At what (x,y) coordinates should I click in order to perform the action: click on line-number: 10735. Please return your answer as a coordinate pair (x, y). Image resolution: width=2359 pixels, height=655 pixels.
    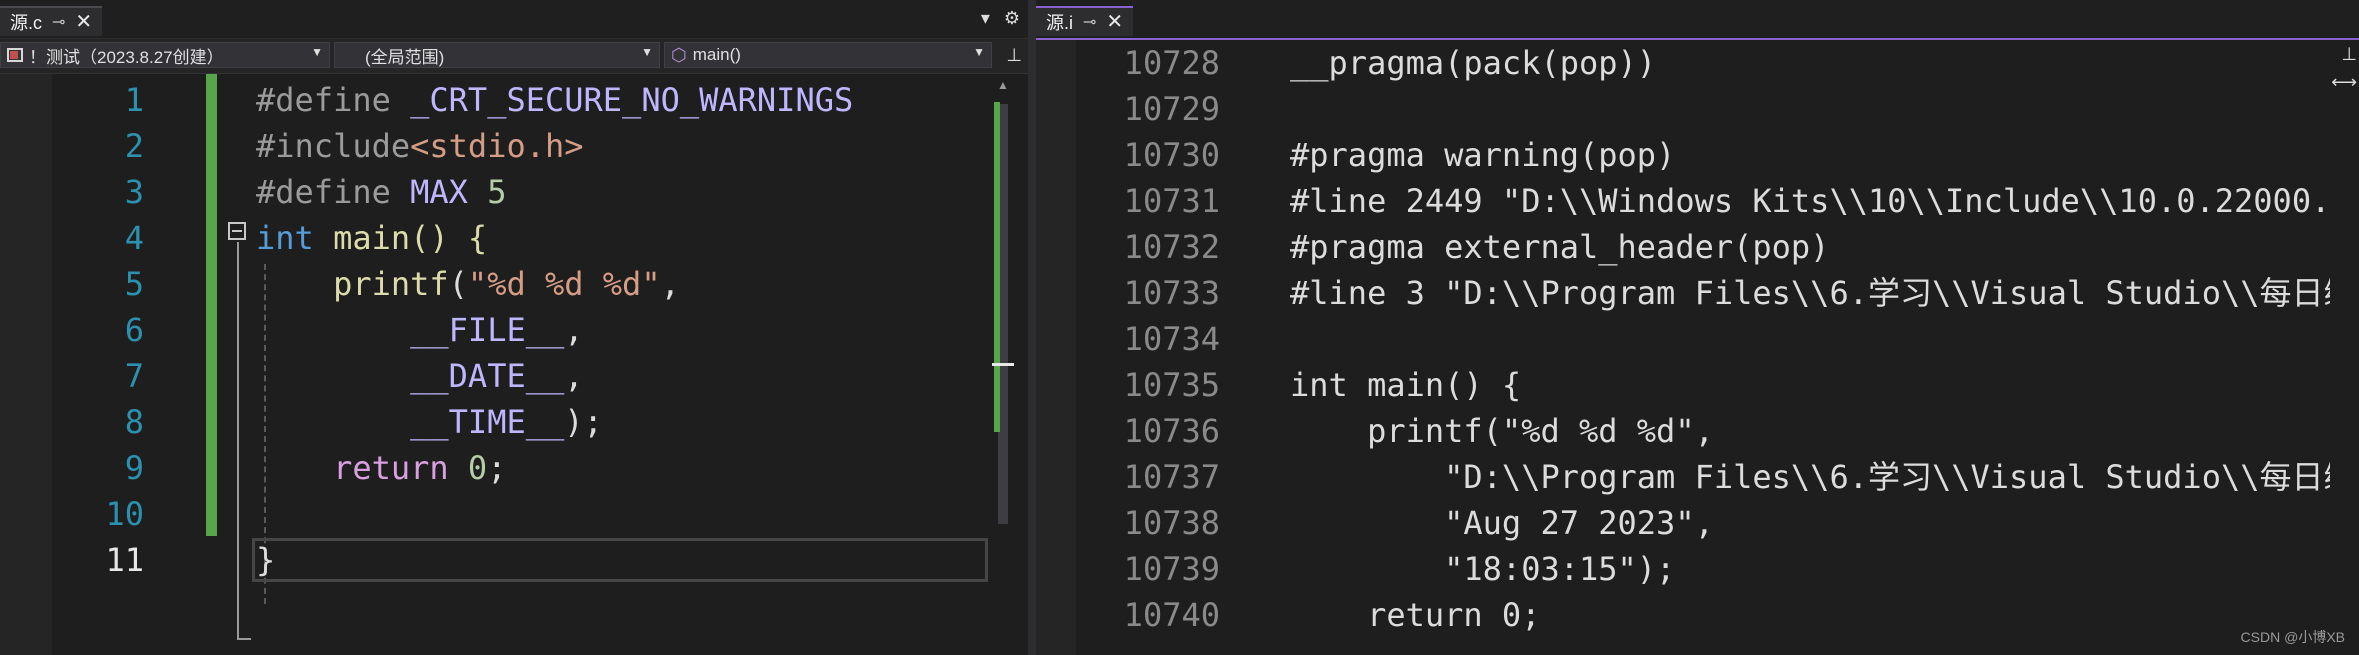
    Looking at the image, I should click on (1171, 385).